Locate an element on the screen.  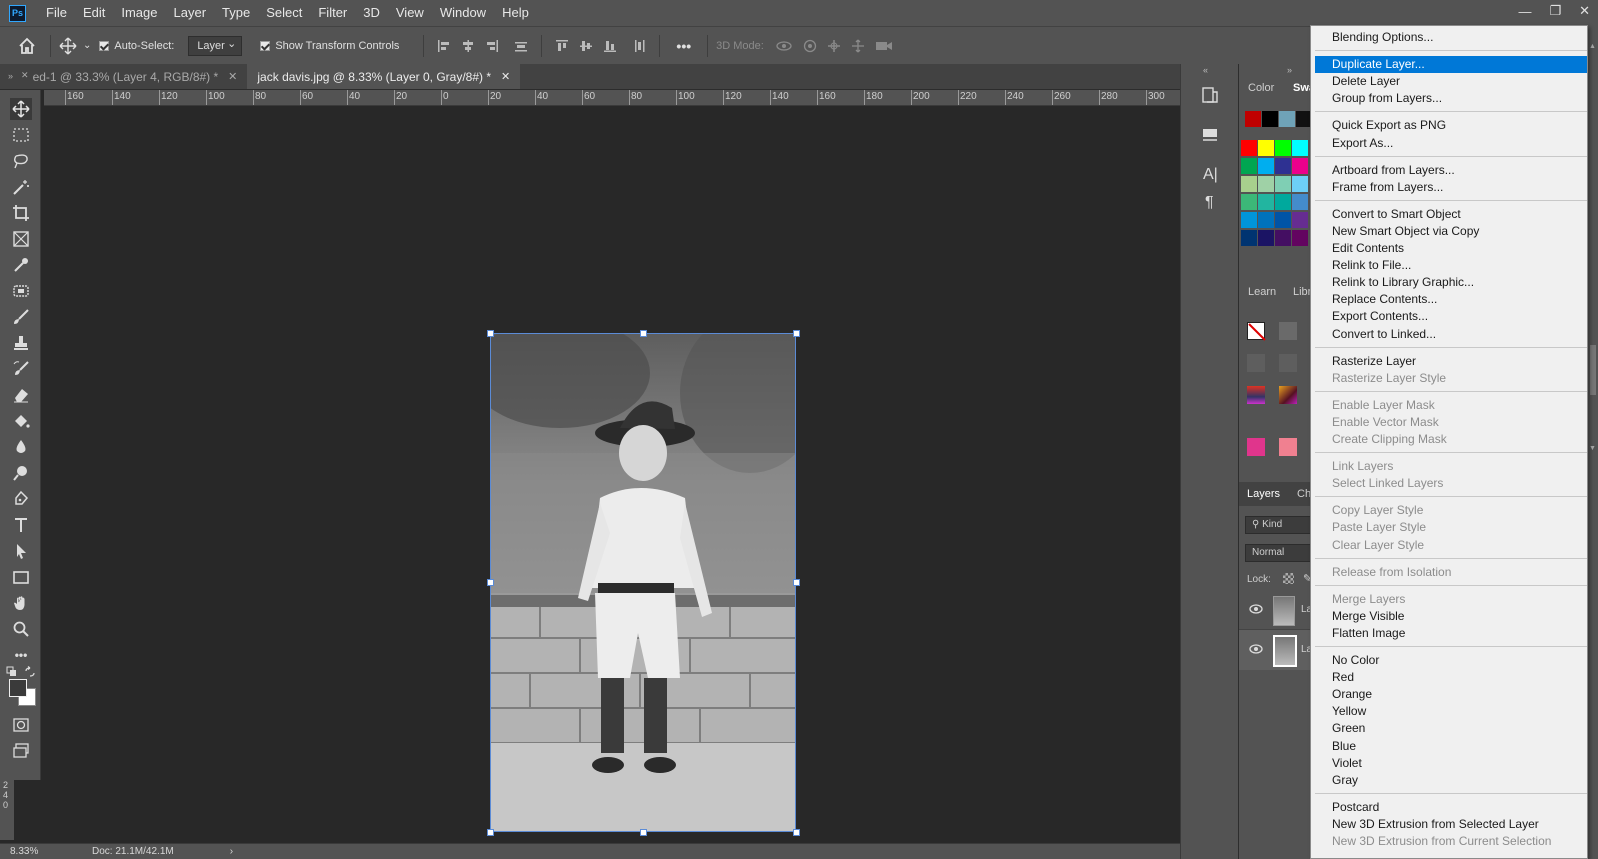
menu-type: Type is located at coordinates (236, 13).